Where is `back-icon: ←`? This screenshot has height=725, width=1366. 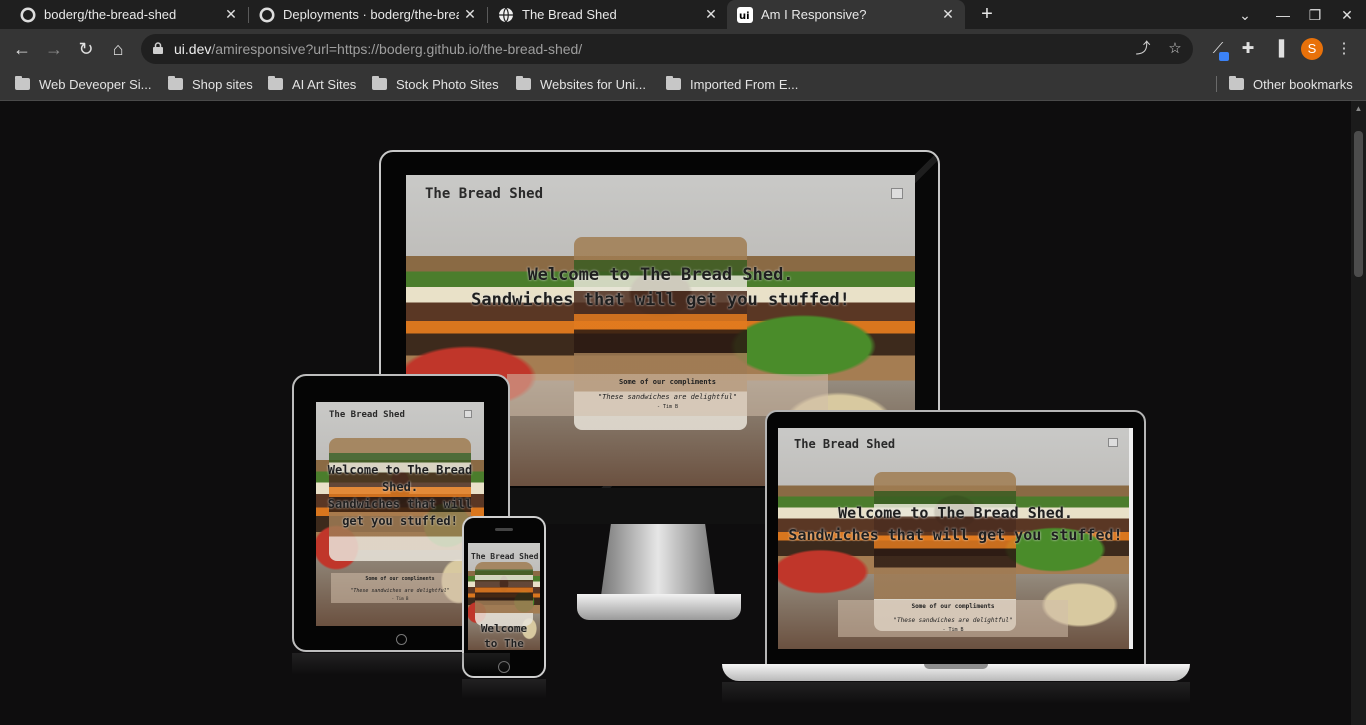 back-icon: ← is located at coordinates (22, 49).